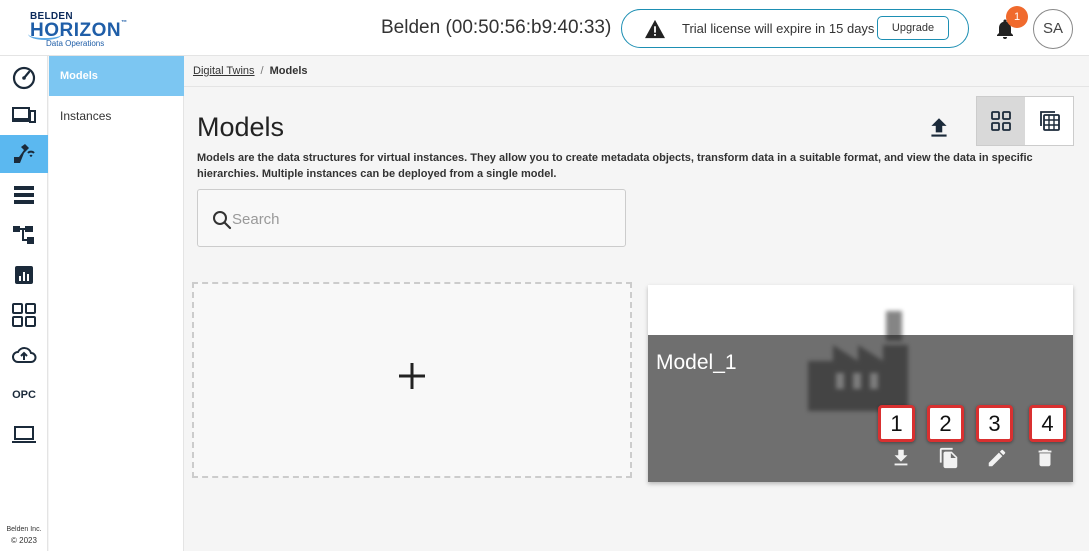 This screenshot has height=551, width=1089. I want to click on factory-icon, so click(858, 361).